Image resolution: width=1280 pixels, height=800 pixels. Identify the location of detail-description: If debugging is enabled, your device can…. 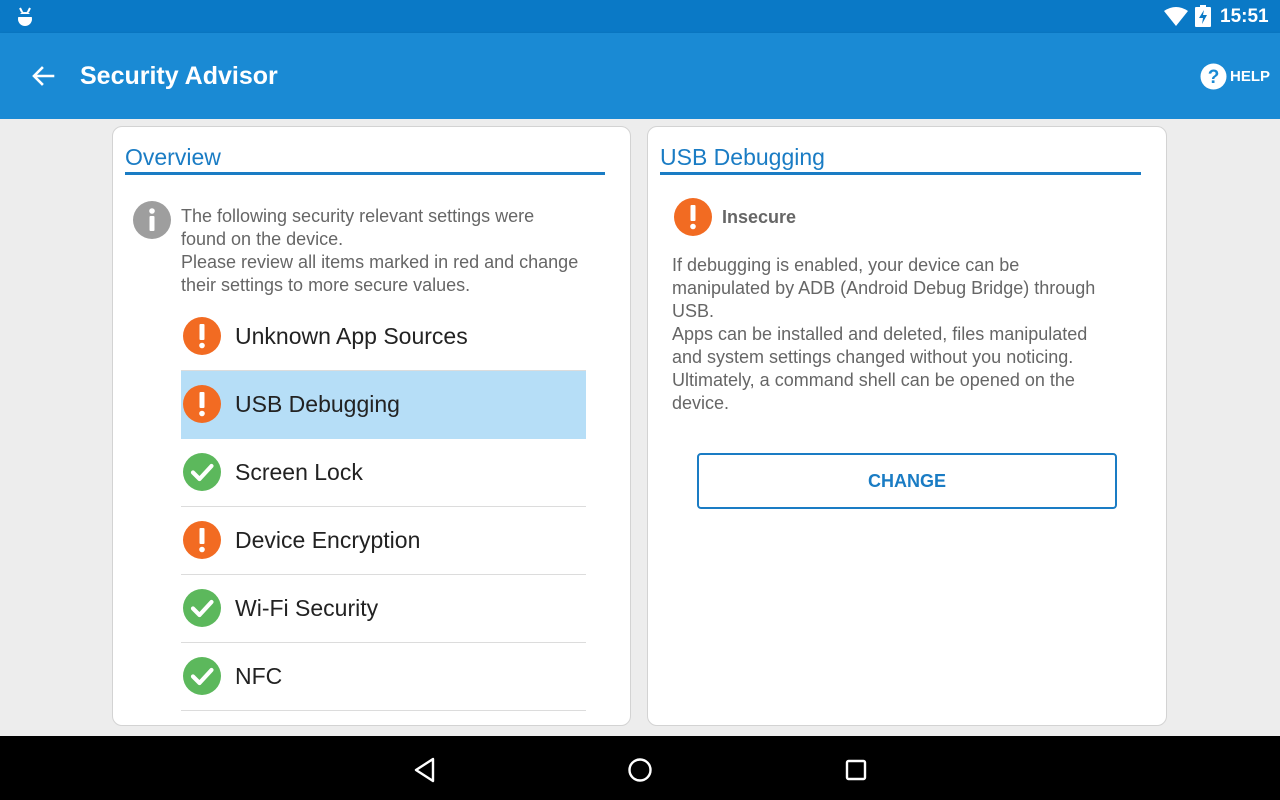
(884, 334).